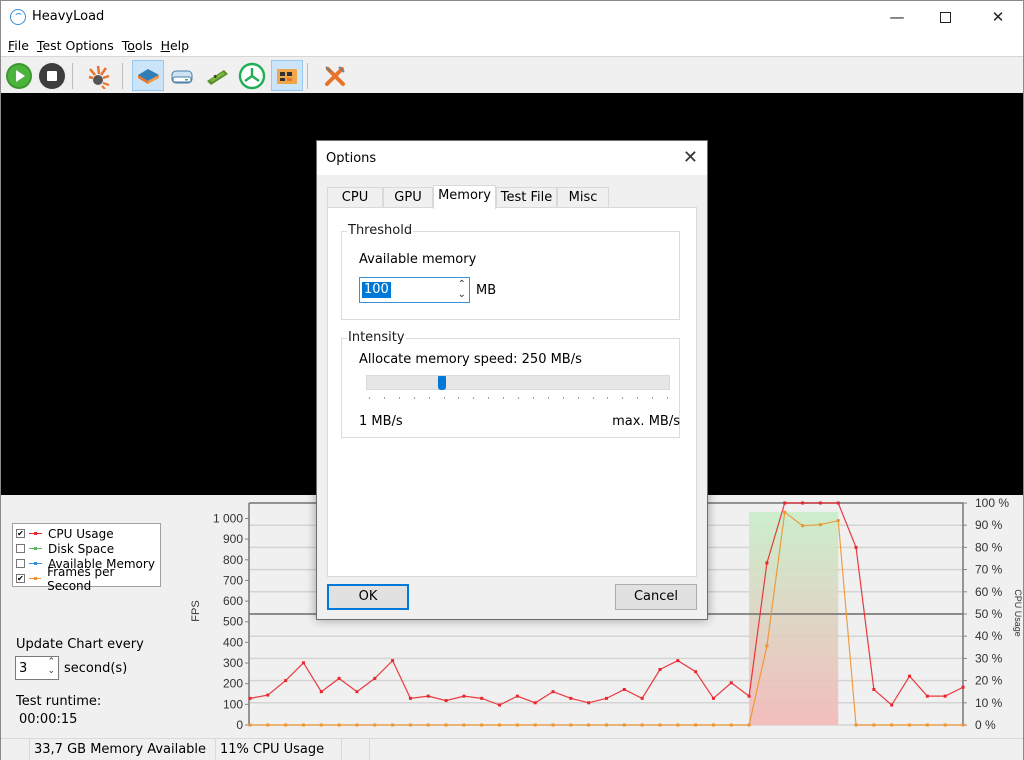  I want to click on toolbar, so click(512, 74).